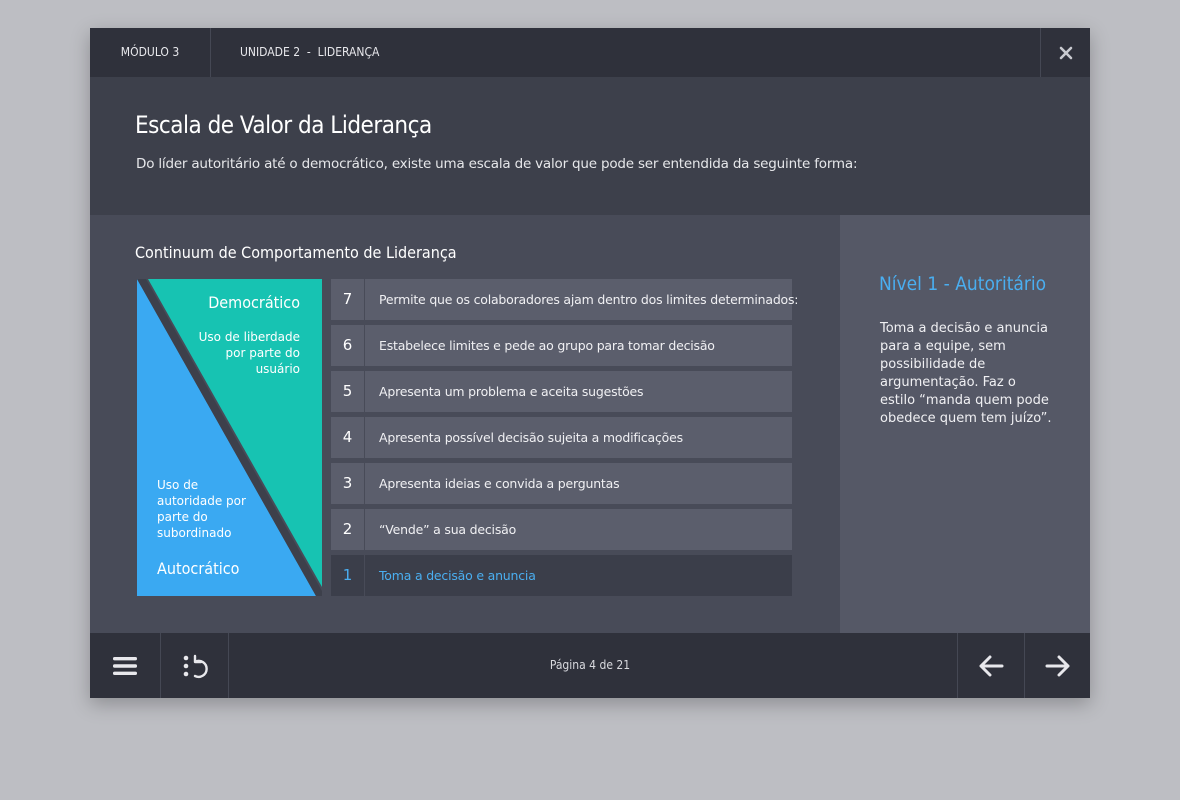 This screenshot has width=1180, height=800. I want to click on level-row-3: 3 Apresenta ideias e convida a perguntas, so click(561, 483).